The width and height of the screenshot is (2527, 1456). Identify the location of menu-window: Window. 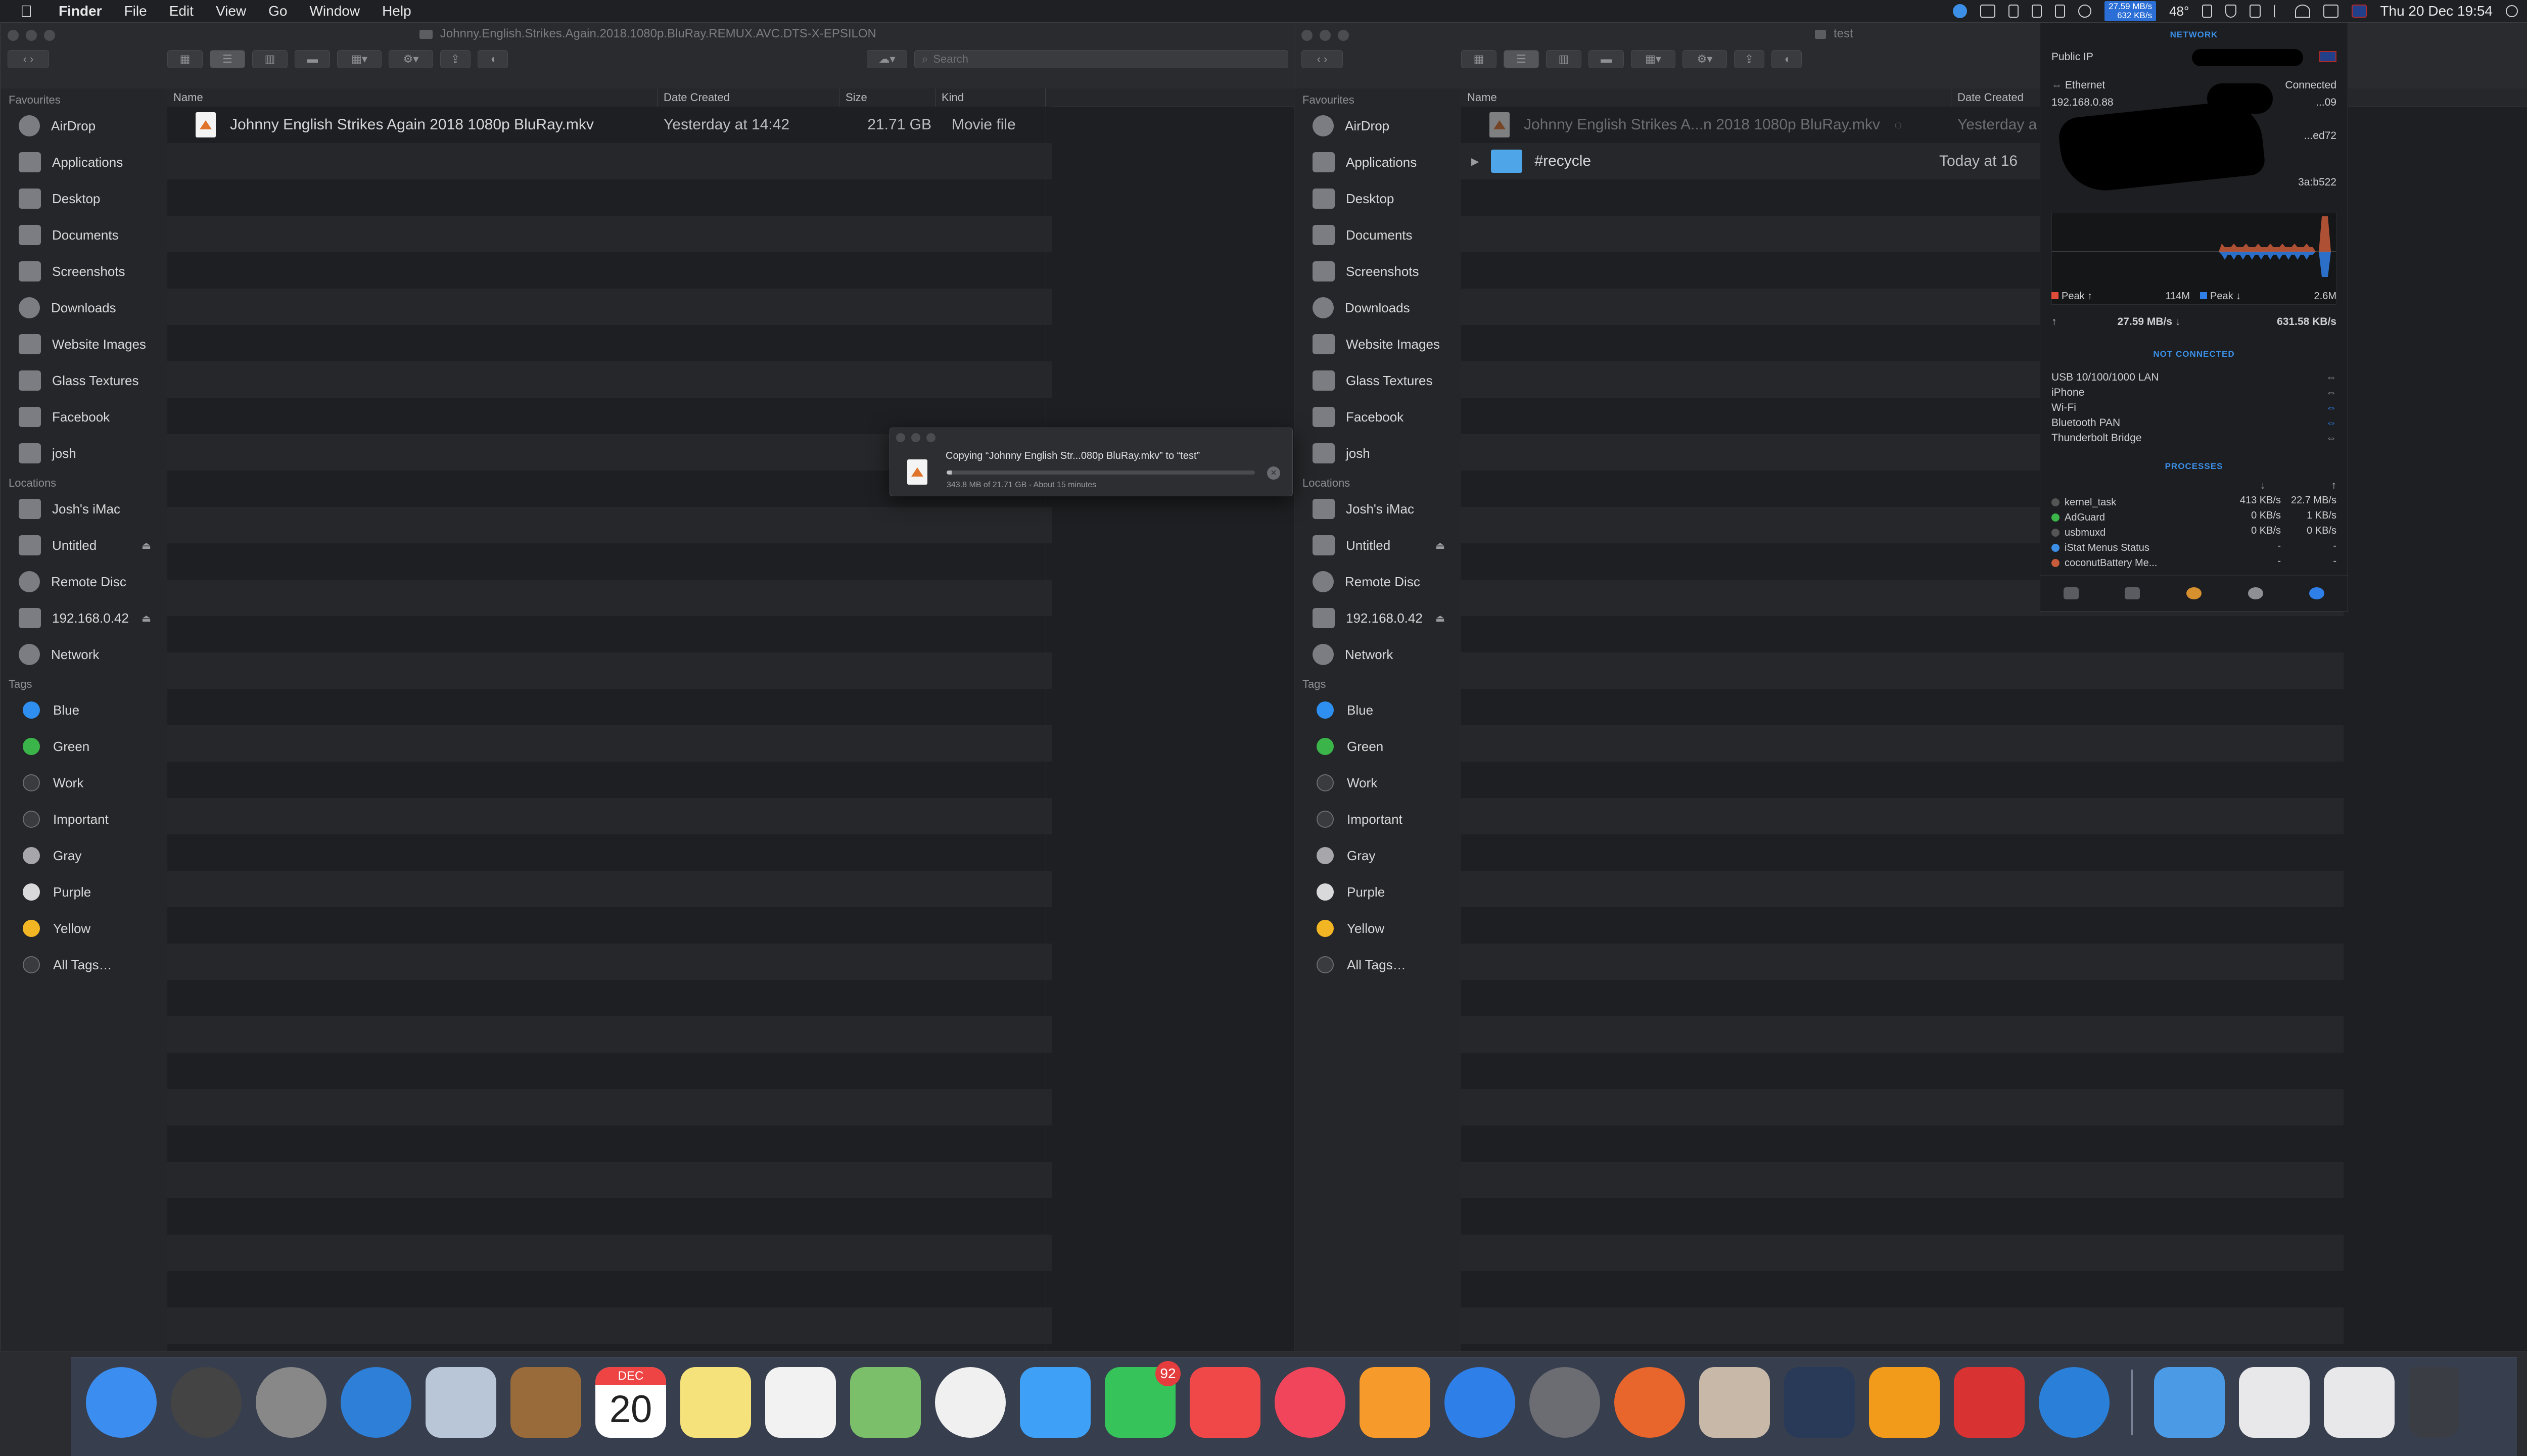
(334, 11).